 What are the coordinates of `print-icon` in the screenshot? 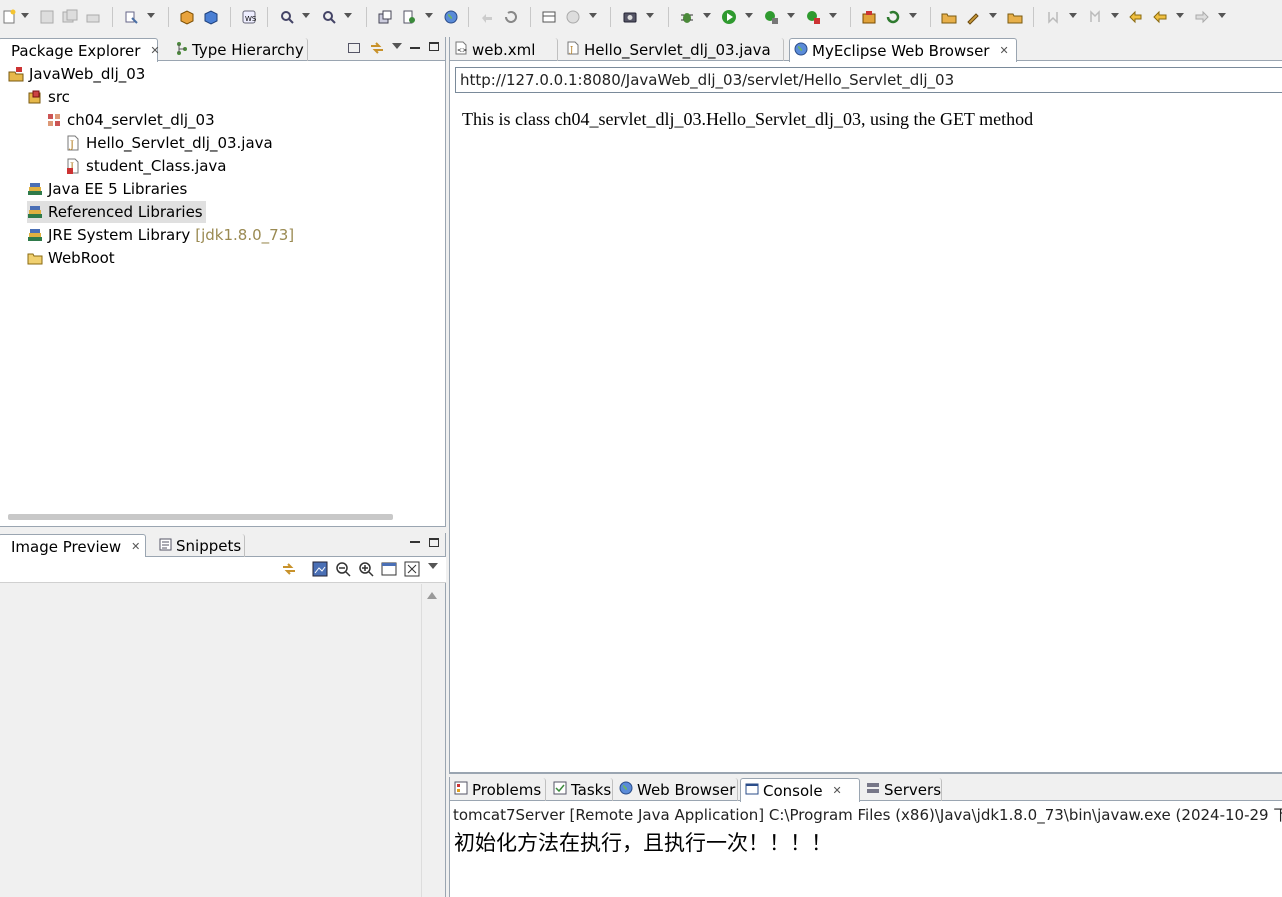 It's located at (92, 16).